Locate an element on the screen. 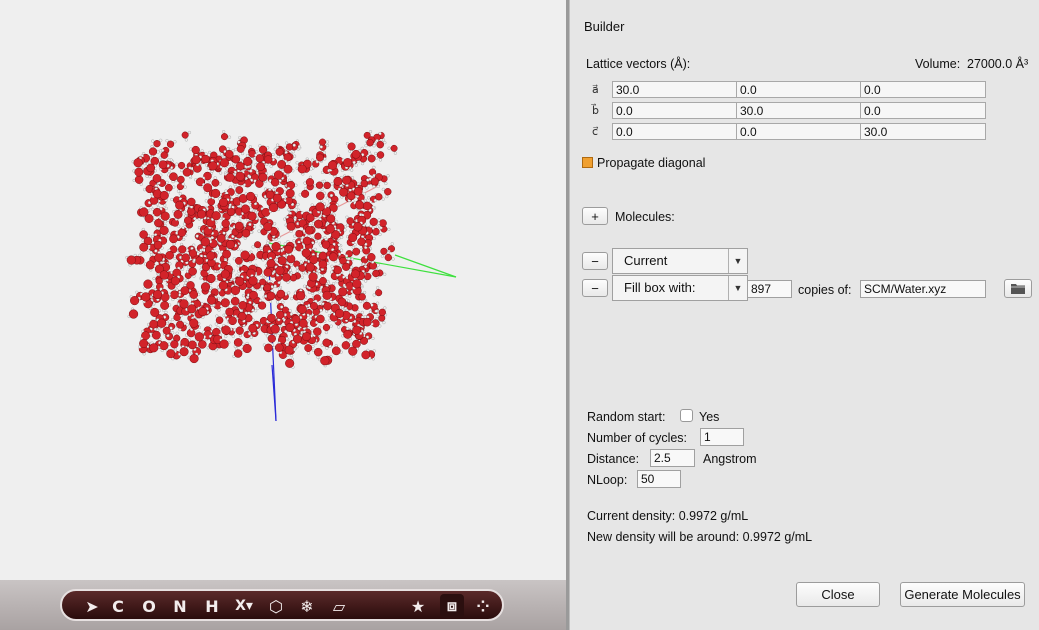 This screenshot has width=1039, height=630. molecules-label: Molecules: is located at coordinates (645, 217).